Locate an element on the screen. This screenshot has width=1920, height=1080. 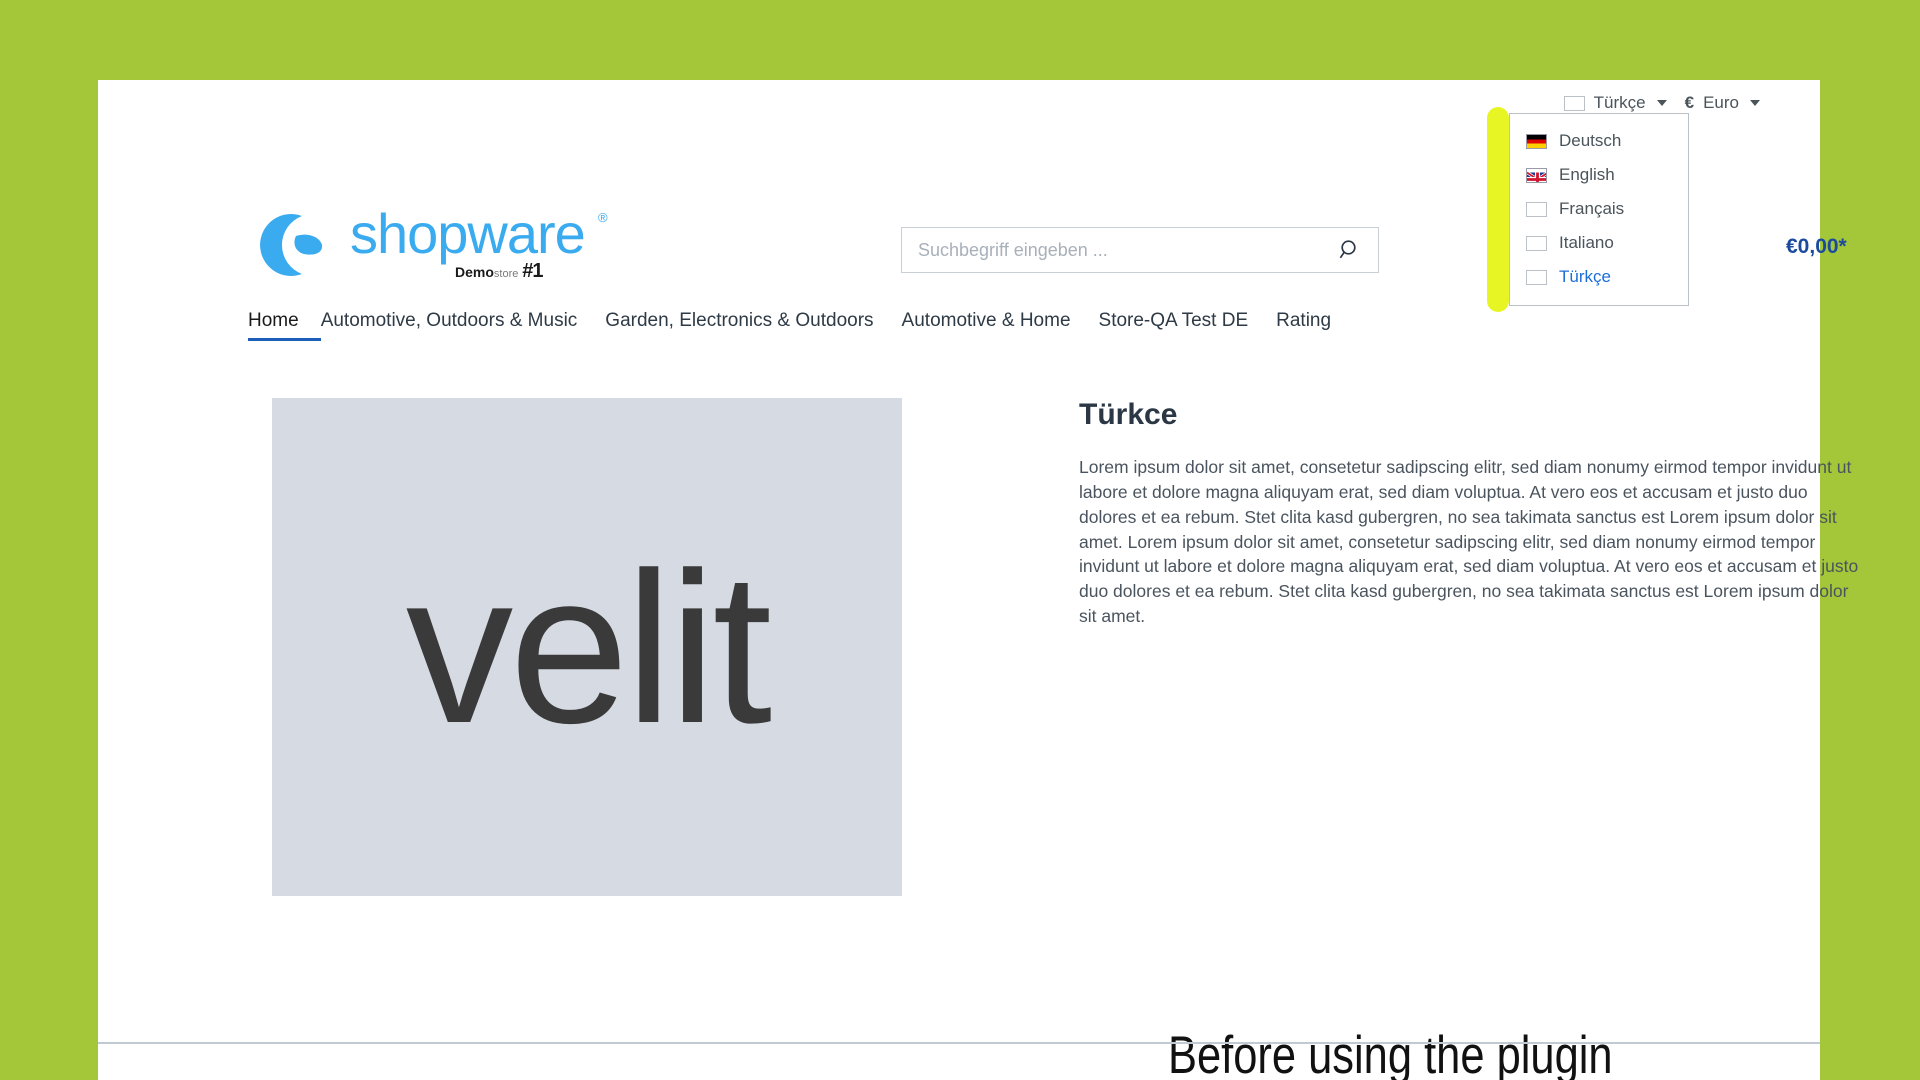
site-logo: shopware ® Demostore #1 is located at coordinates (430, 242).